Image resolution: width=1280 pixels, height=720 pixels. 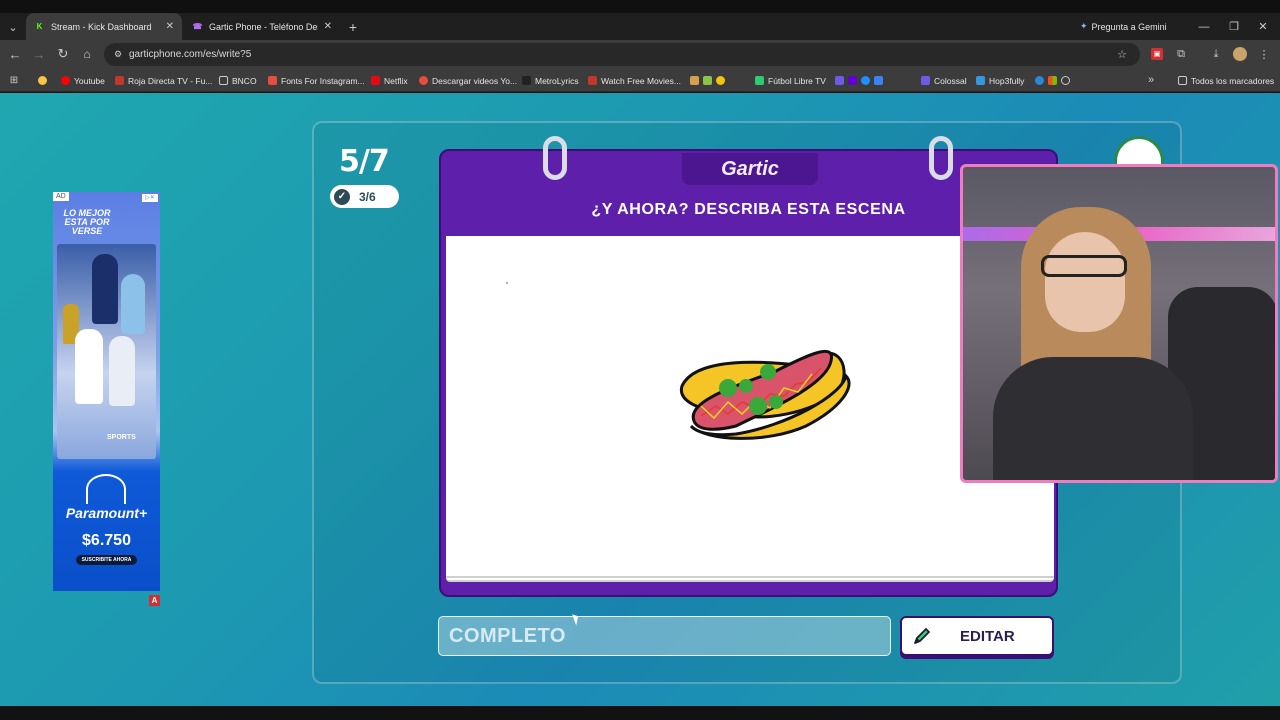 I want to click on profile-avatar, so click(x=1240, y=54).